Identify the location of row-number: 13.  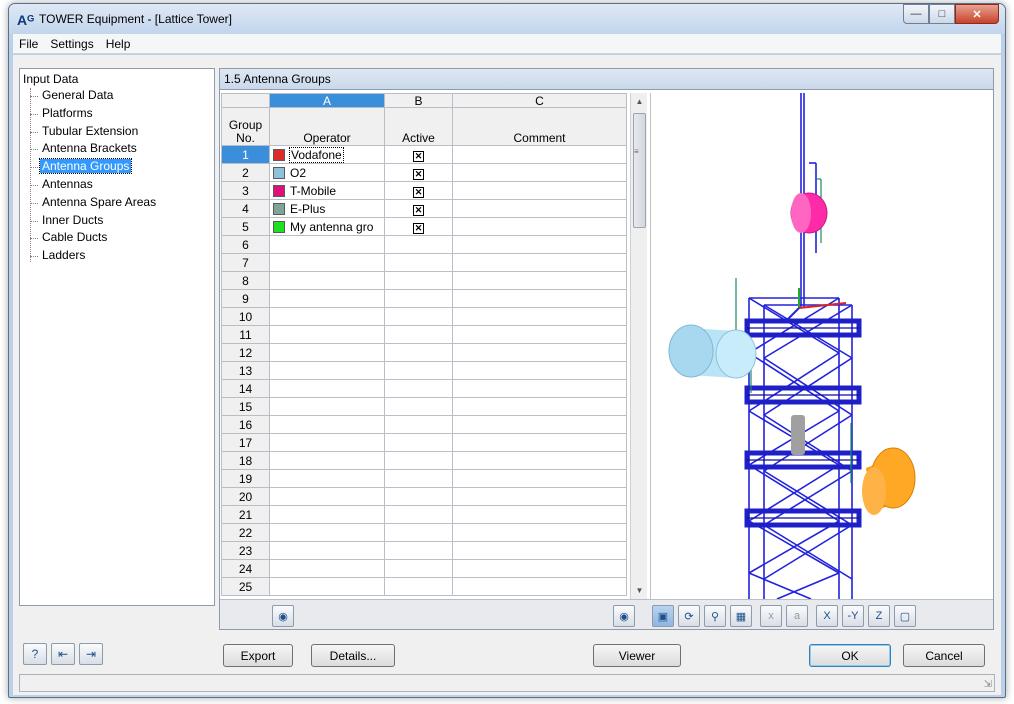
(245, 370).